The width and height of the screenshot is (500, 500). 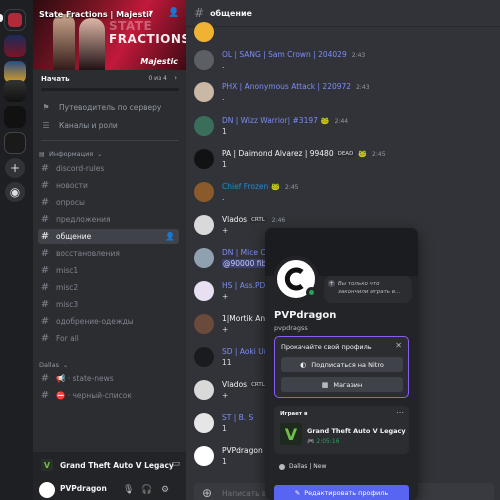 I want to click on message-author: OL | SANG | Sam Crown | 204029, so click(x=284, y=54).